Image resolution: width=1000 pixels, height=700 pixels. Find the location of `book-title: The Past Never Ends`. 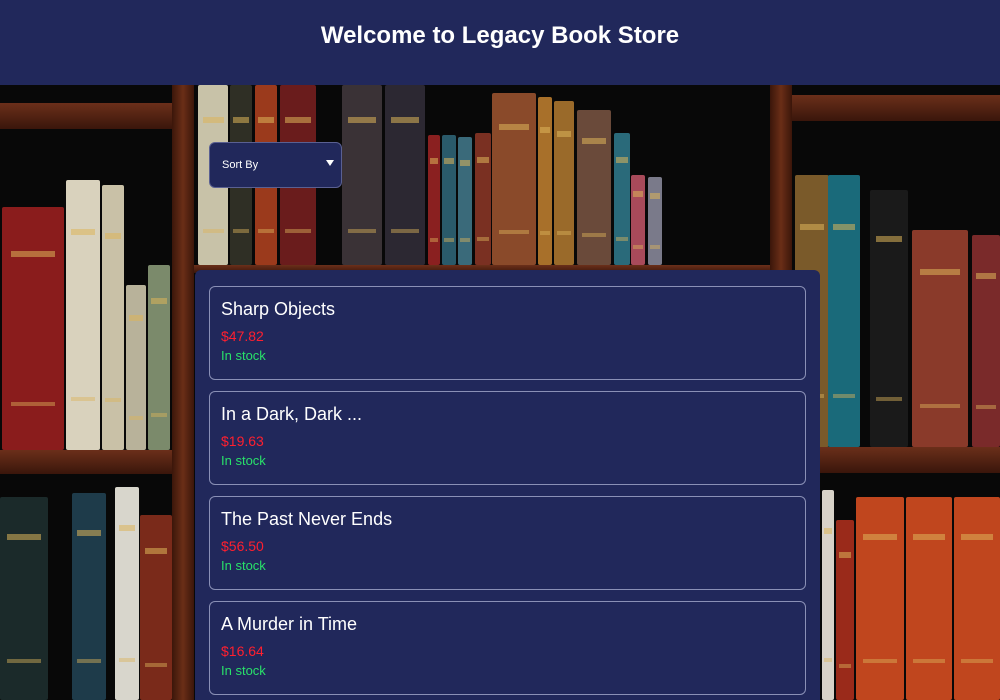

book-title: The Past Never Ends is located at coordinates (307, 519).